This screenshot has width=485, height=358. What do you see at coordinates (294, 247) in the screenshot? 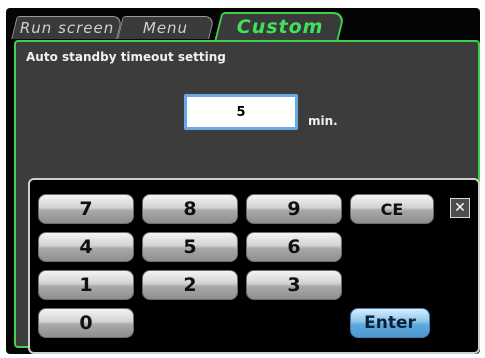
I see `key-6: 6` at bounding box center [294, 247].